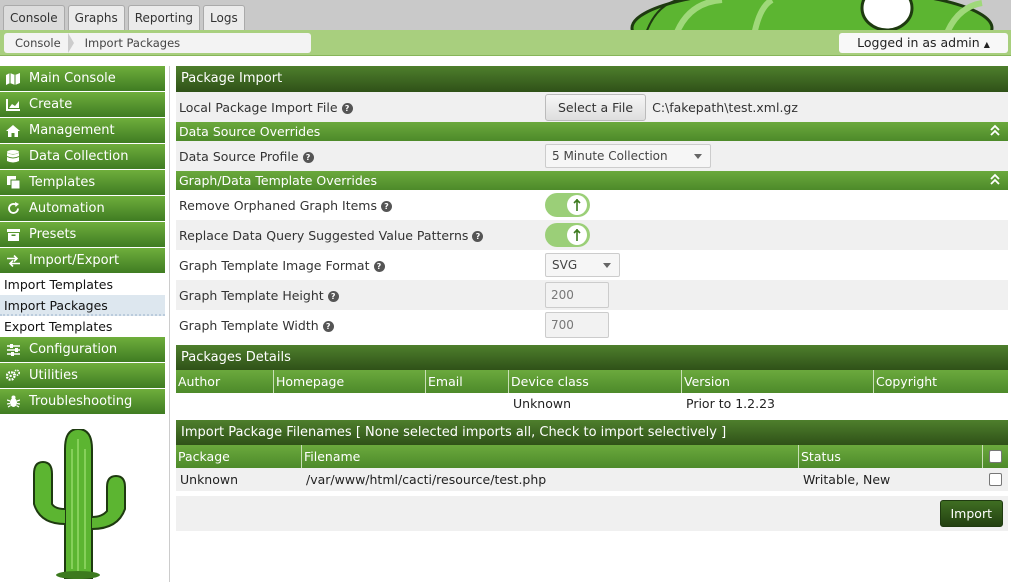 The width and height of the screenshot is (1011, 582). Describe the element at coordinates (778, 381) in the screenshot. I see `column-header: Version` at that location.